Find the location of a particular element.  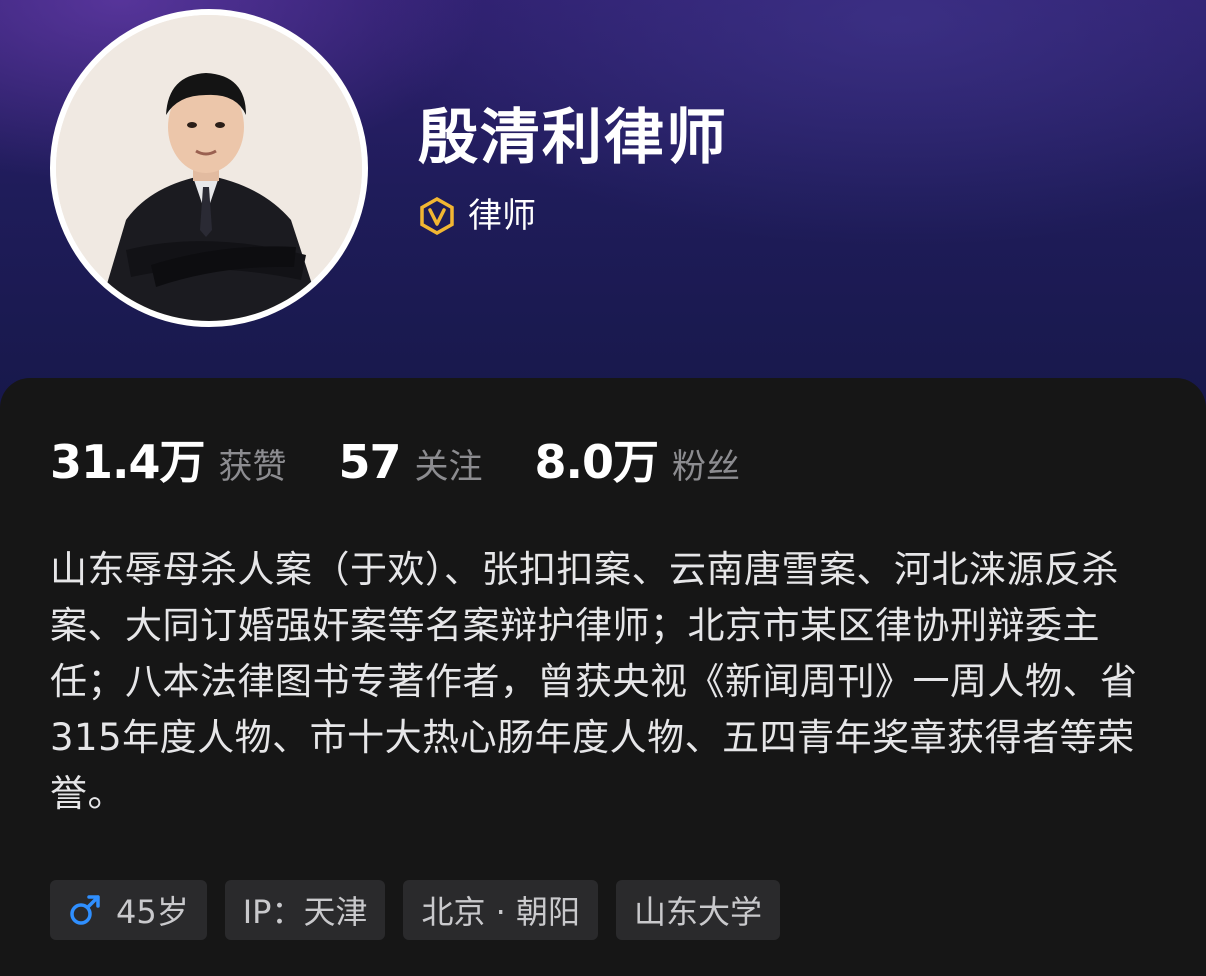

stat-followers-value: 8.0万 is located at coordinates (596, 462).